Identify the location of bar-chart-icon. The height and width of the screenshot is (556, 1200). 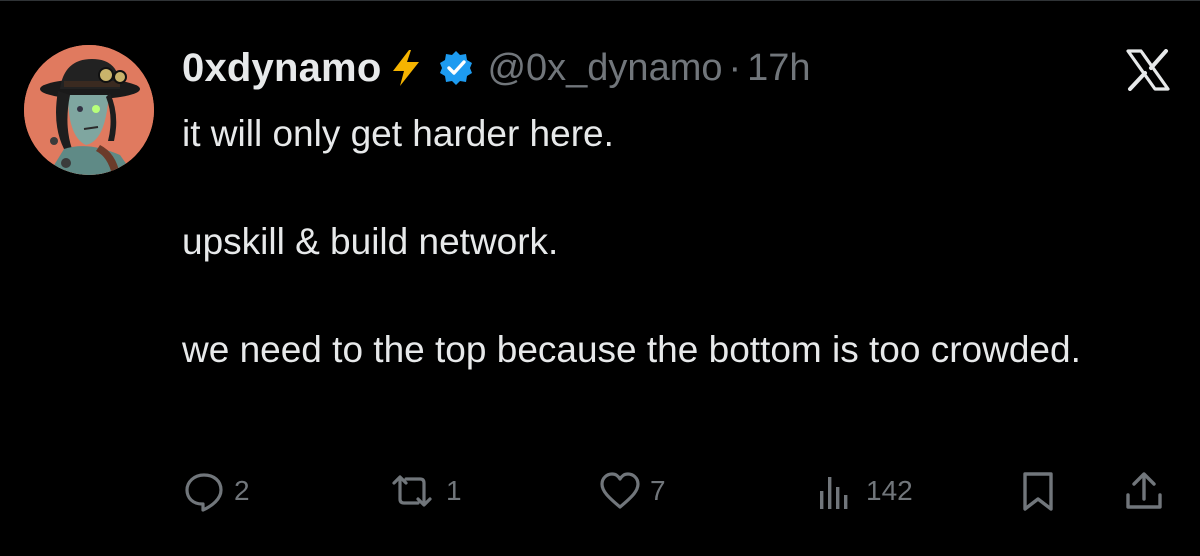
(834, 493).